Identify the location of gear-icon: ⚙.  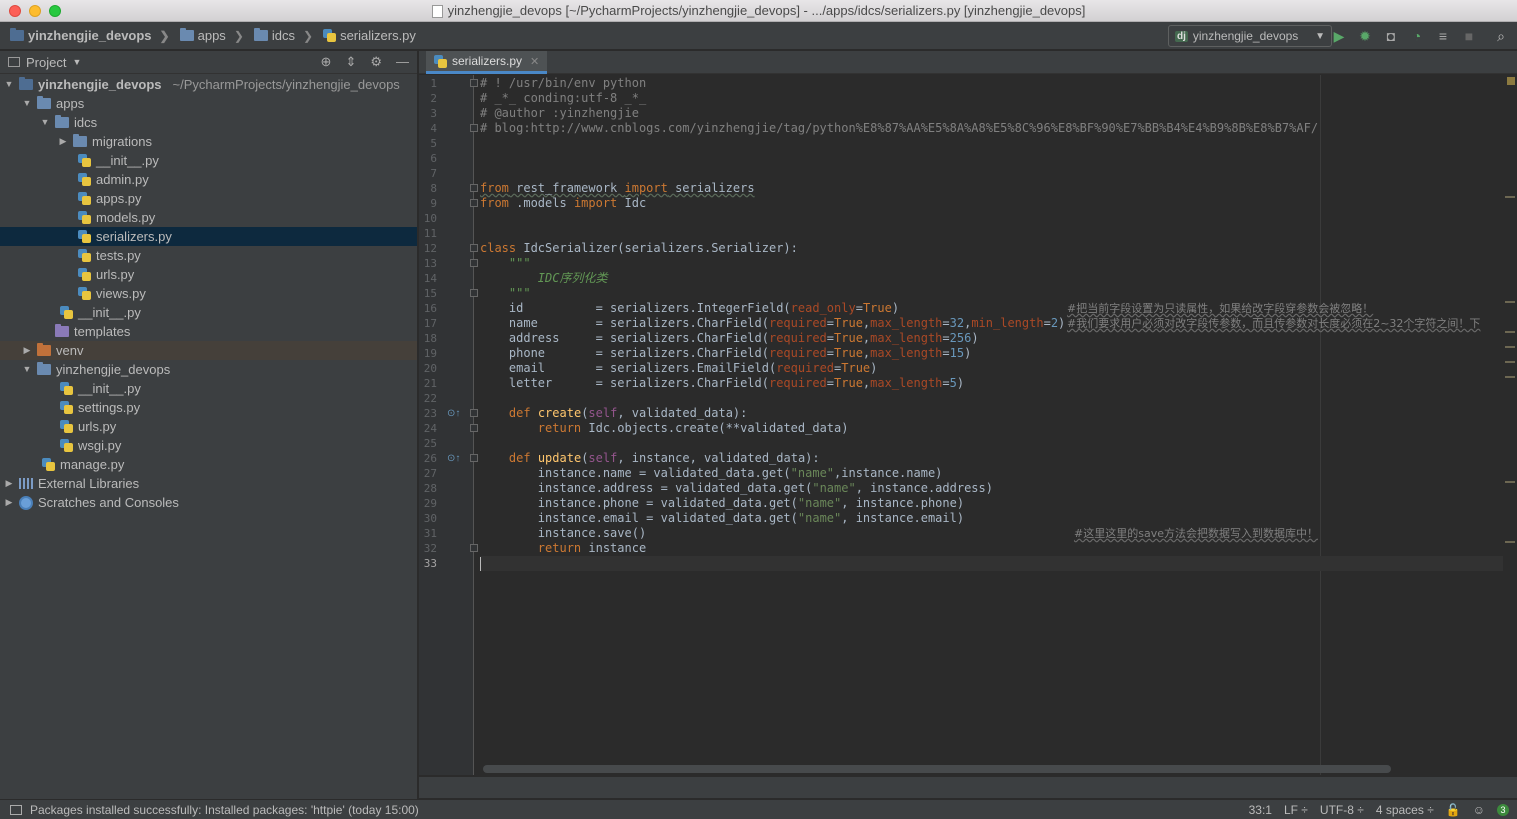
(376, 62).